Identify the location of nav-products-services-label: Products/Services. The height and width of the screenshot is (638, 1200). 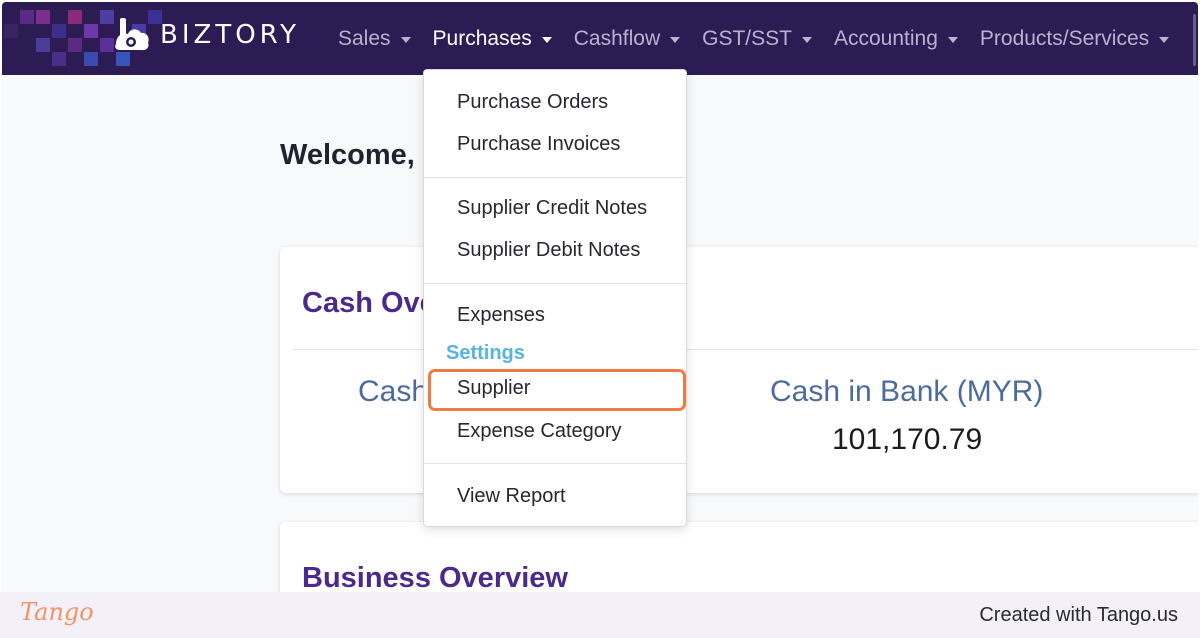
(1064, 38).